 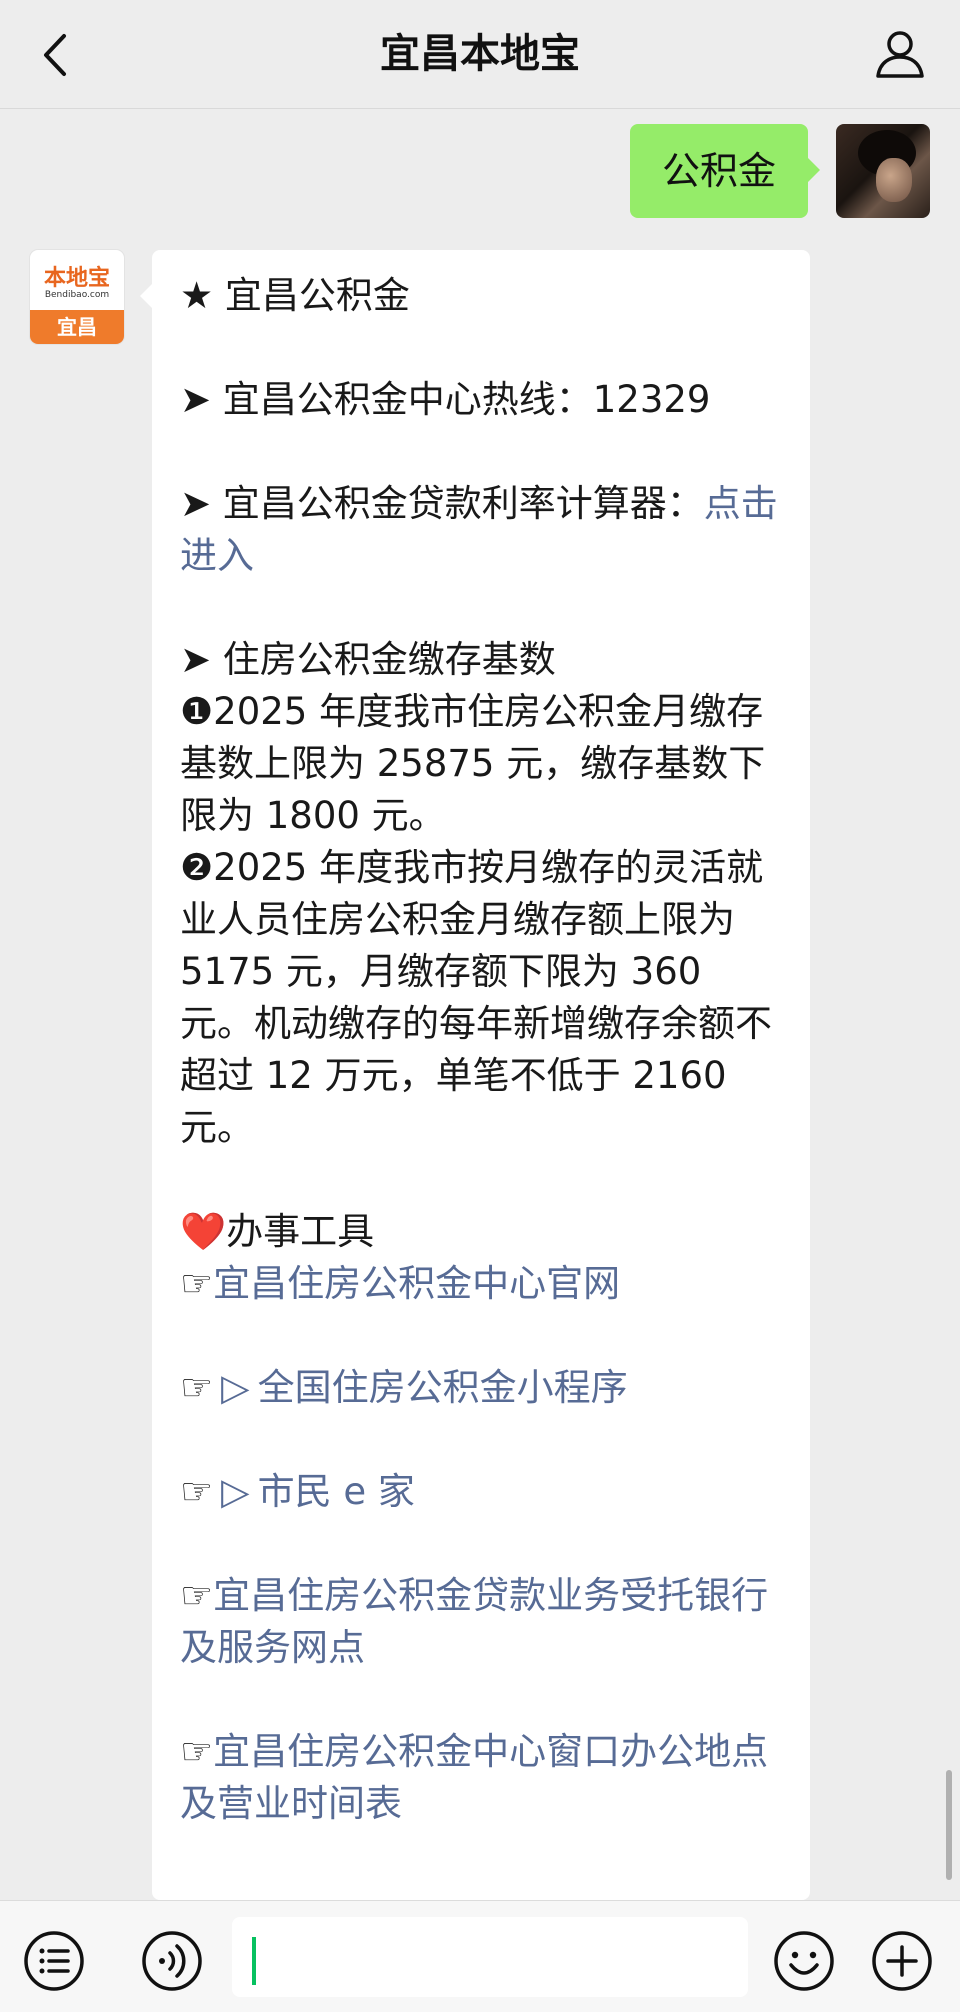 I want to click on logo-brand-text: 本地宝, so click(x=76, y=278).